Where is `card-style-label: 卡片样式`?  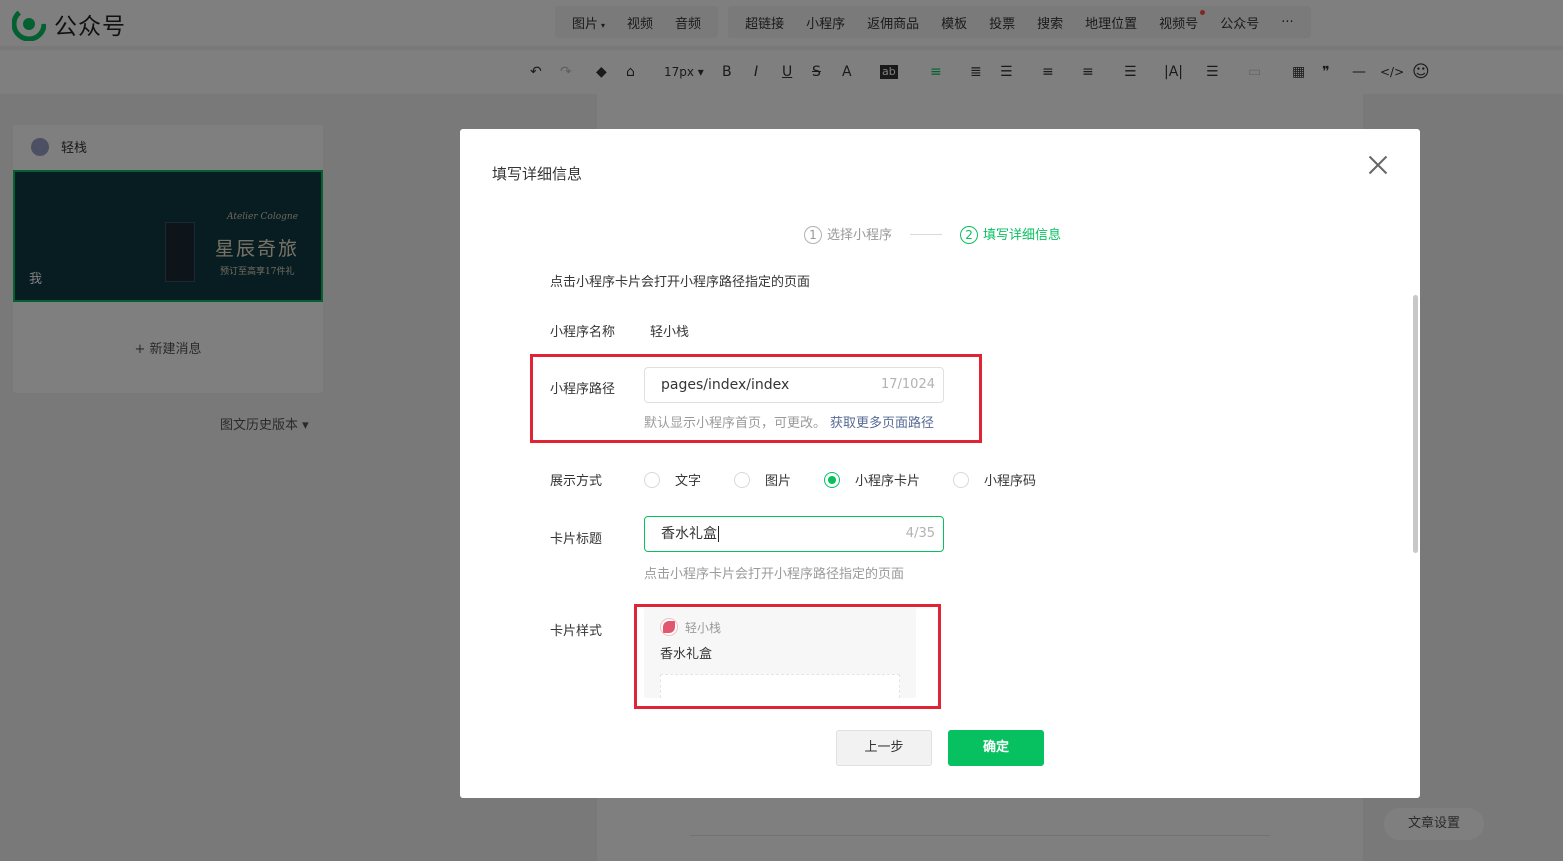 card-style-label: 卡片样式 is located at coordinates (576, 631).